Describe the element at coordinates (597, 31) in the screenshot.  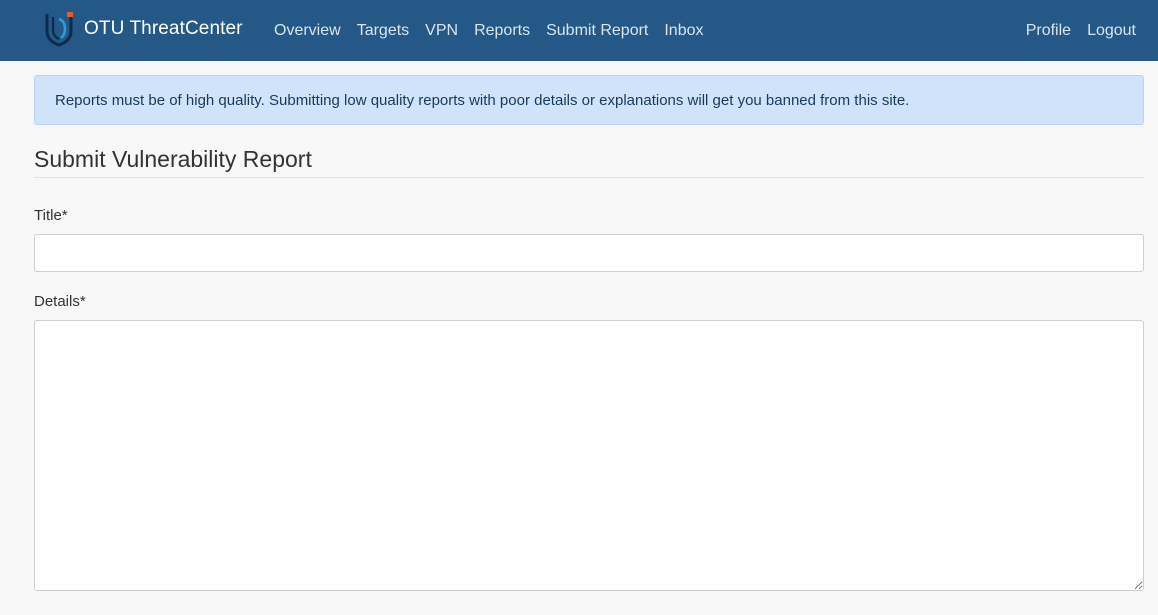
I see `nav-submit-report: Submit Report` at that location.